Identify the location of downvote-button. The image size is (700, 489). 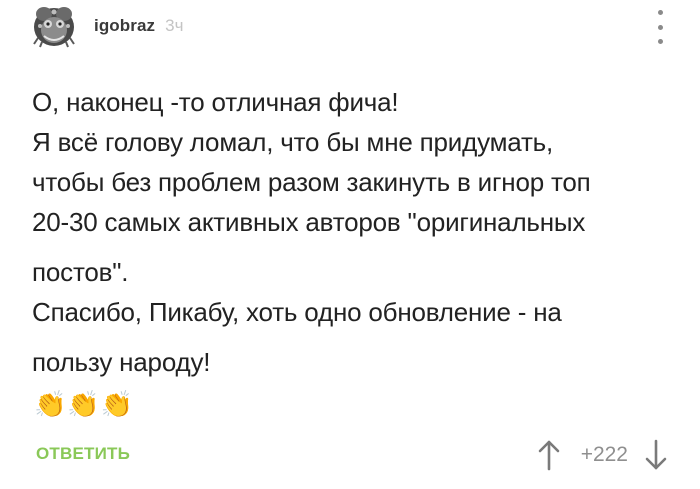
(656, 455).